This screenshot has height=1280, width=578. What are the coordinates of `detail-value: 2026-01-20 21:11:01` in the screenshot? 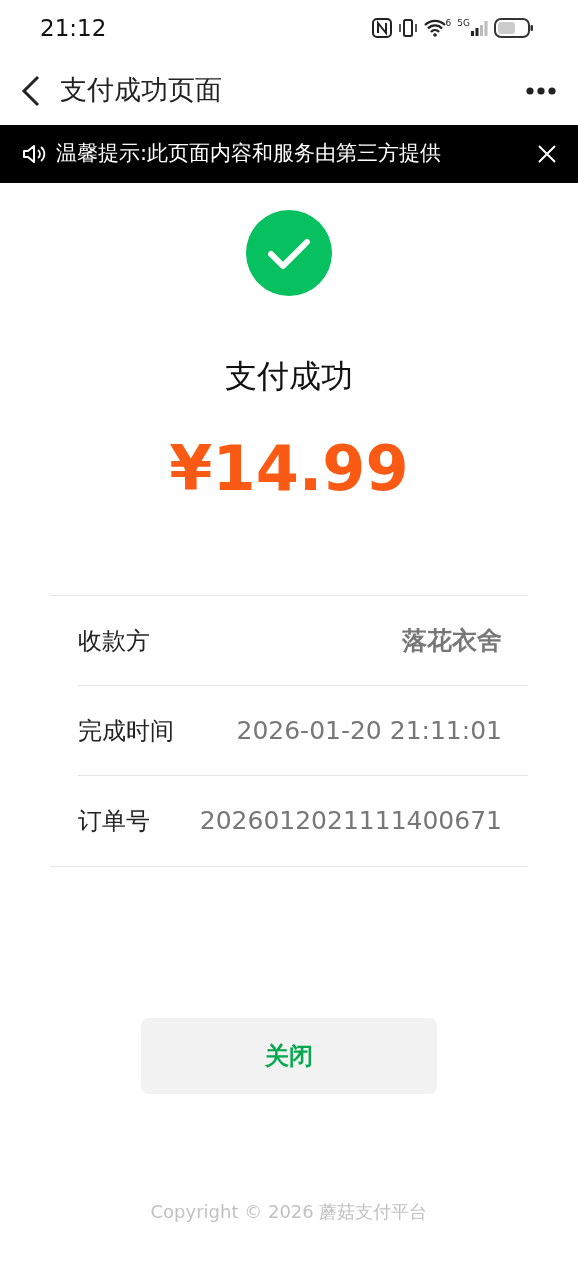 It's located at (369, 730).